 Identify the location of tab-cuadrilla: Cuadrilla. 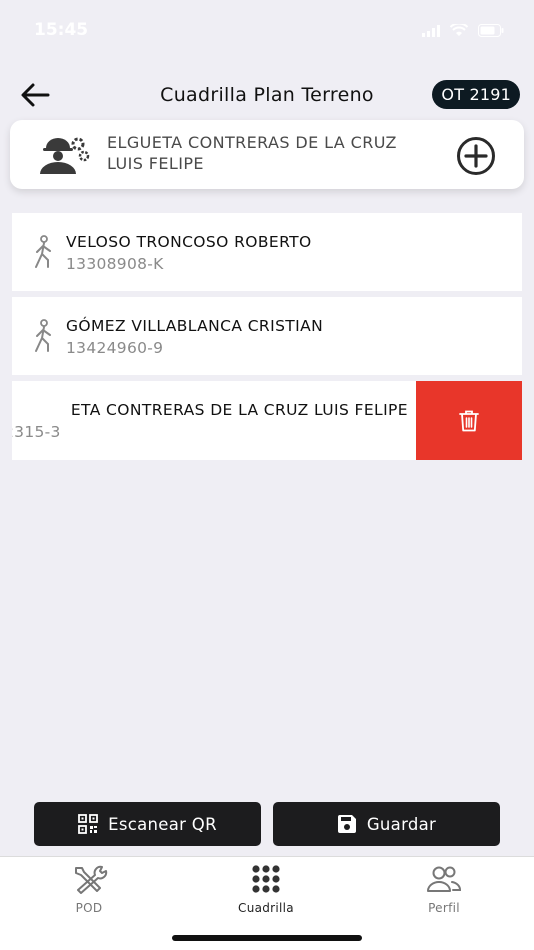
(266, 889).